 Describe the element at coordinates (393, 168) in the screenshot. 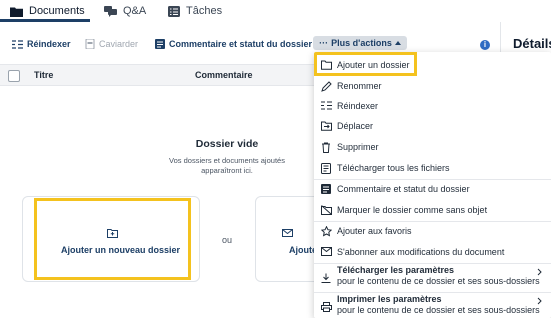

I see `menu-item-label: Télécharger tous les fichiers` at that location.